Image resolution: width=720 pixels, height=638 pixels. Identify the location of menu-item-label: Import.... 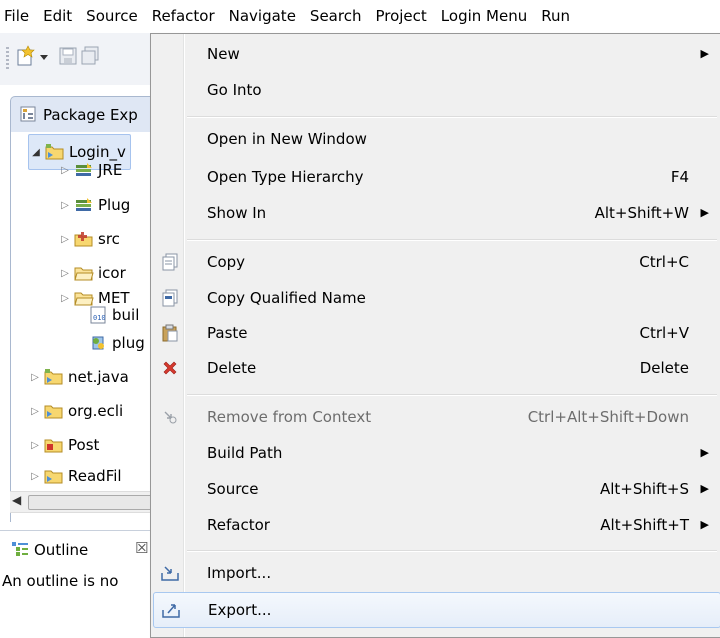
(239, 573).